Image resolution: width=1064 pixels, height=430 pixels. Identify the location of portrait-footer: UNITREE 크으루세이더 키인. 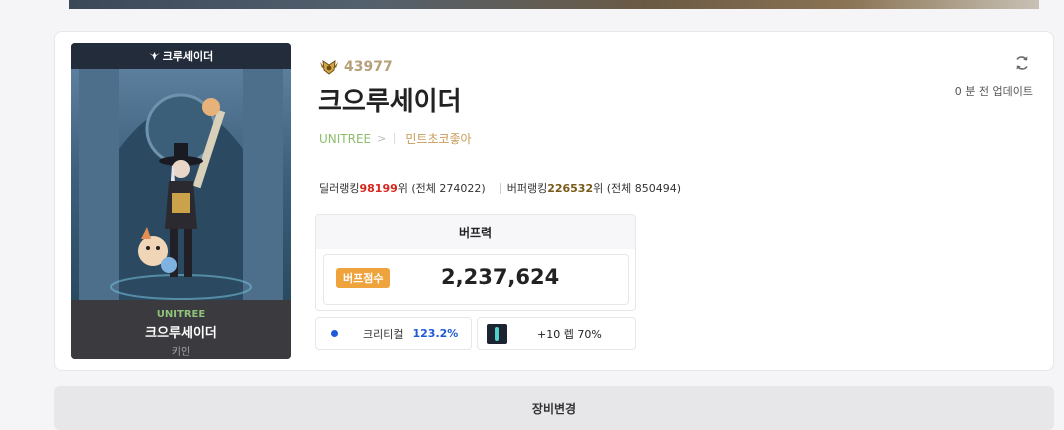
(181, 329).